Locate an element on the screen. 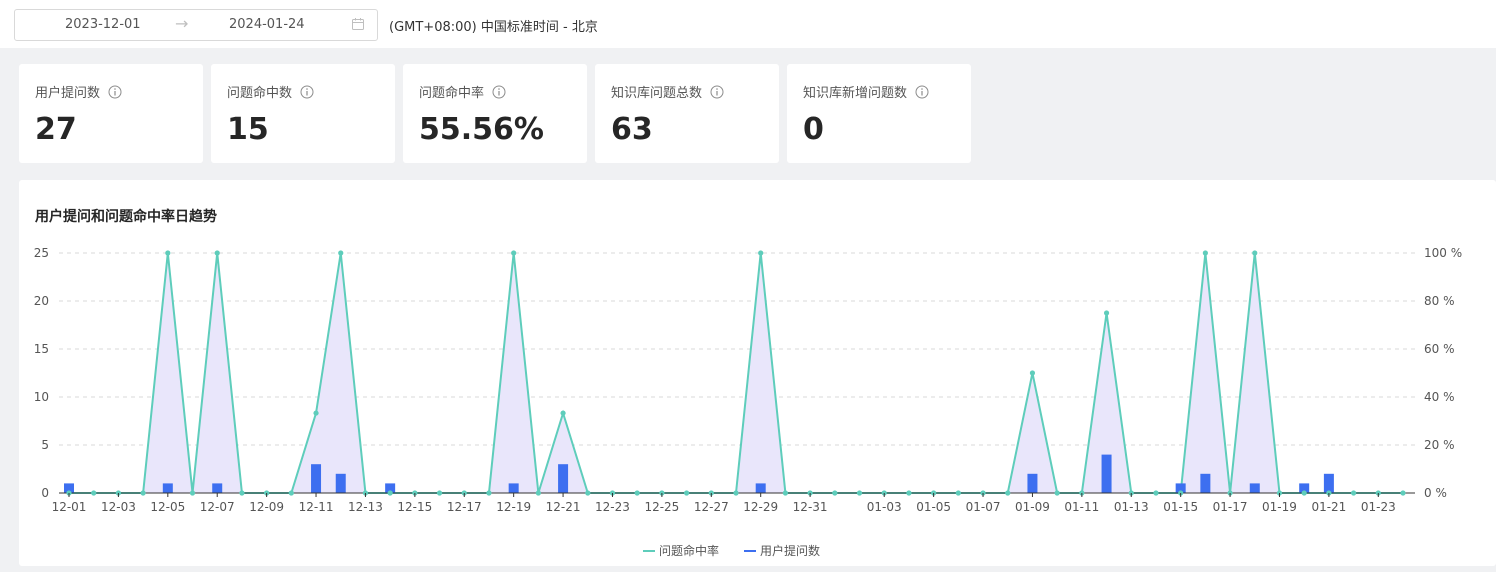 This screenshot has width=1496, height=572. metric-value: 27 is located at coordinates (56, 129).